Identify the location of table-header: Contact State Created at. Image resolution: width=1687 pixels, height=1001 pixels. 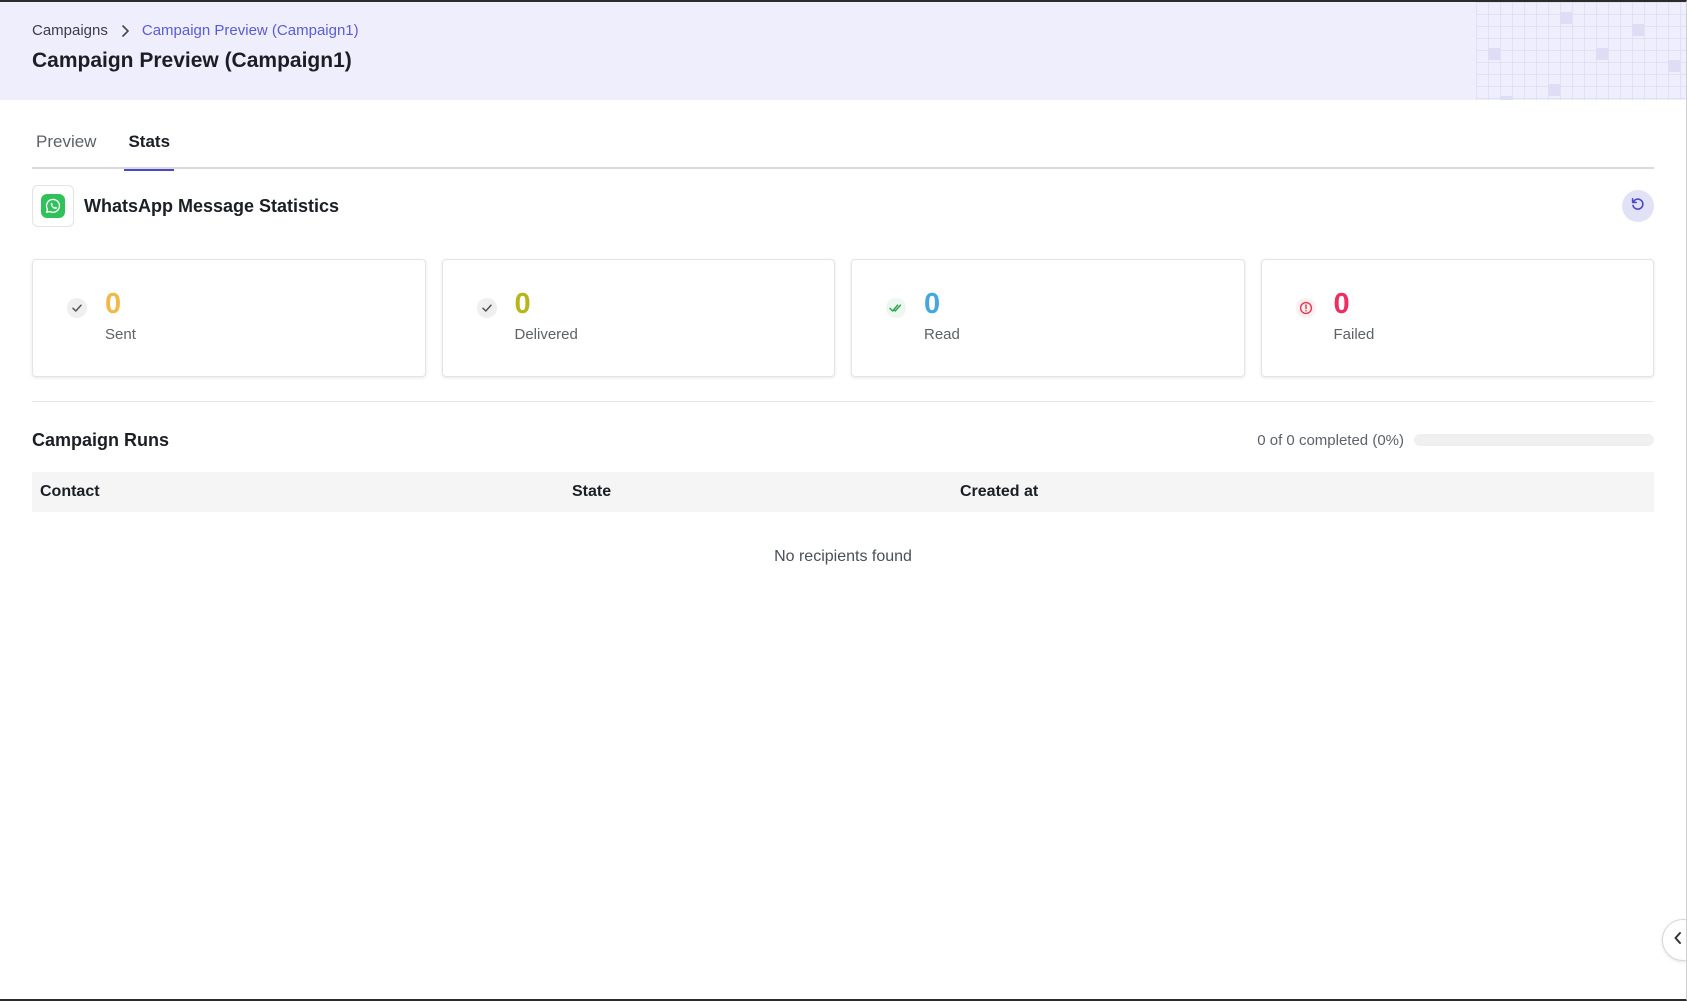
(843, 492).